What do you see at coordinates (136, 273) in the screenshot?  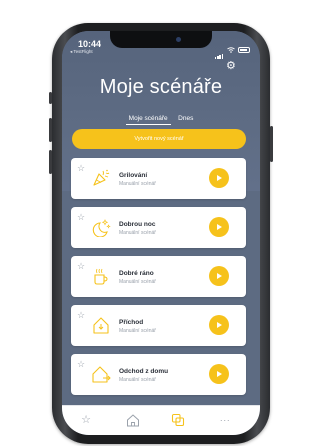 I see `scenario-name: Dobré ráno` at bounding box center [136, 273].